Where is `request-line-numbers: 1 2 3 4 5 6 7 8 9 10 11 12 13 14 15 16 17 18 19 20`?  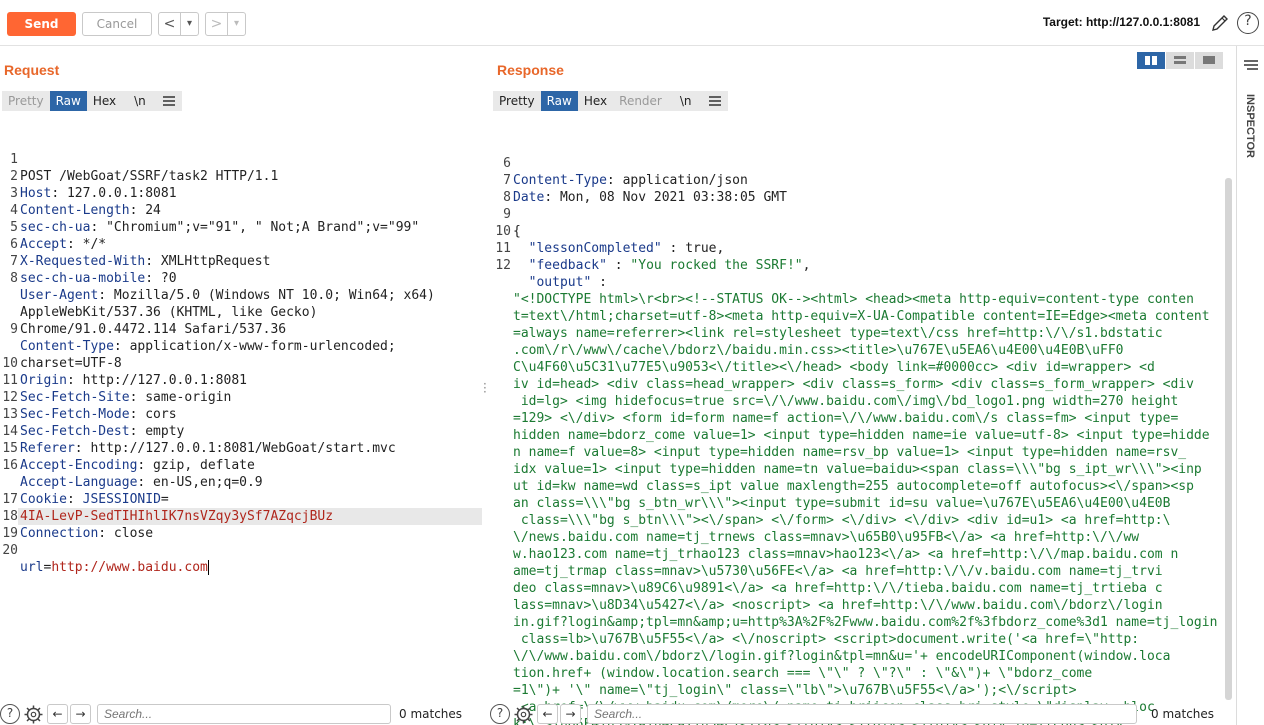 request-line-numbers: 1 2 3 4 5 6 7 8 9 10 11 12 13 14 15 16 17 18 19 20 is located at coordinates (9, 355).